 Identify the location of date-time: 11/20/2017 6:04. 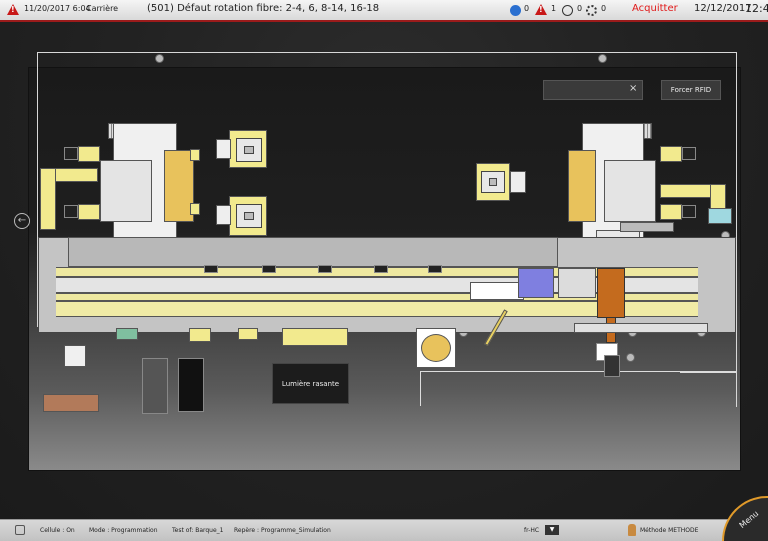
(57, 8).